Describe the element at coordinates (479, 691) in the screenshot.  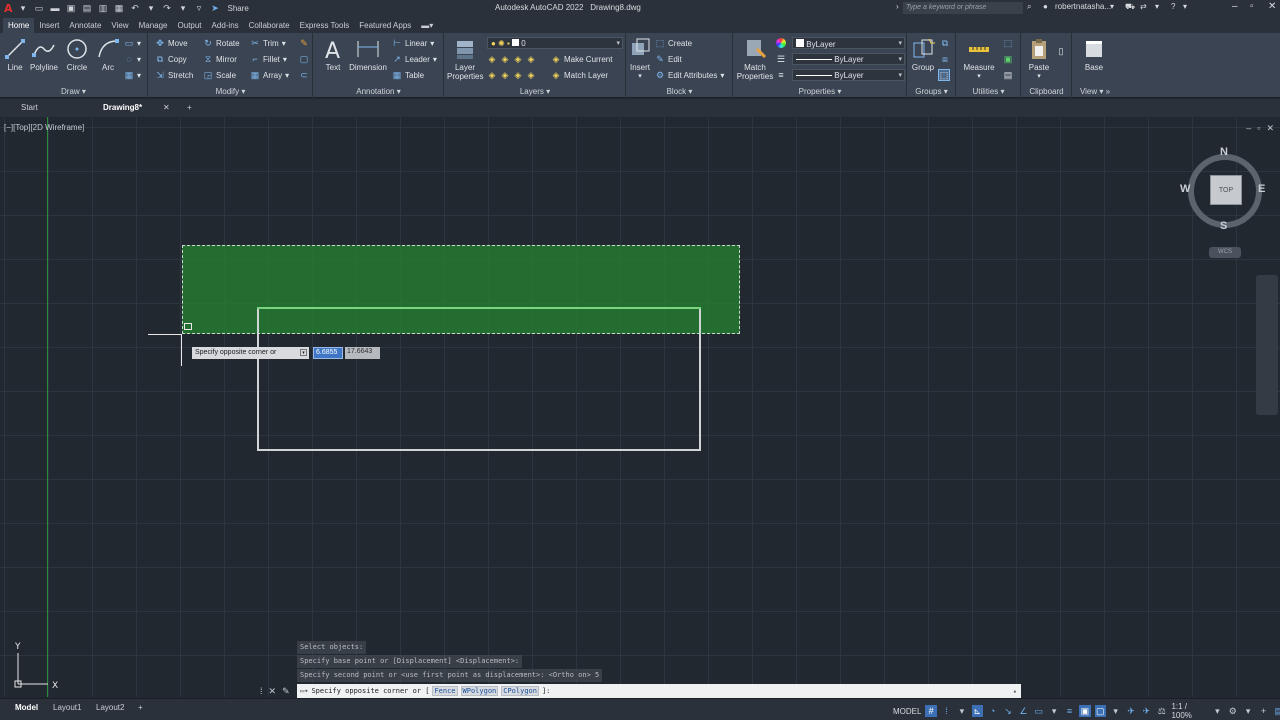
I see `option-wpolygon: WPolygon` at that location.